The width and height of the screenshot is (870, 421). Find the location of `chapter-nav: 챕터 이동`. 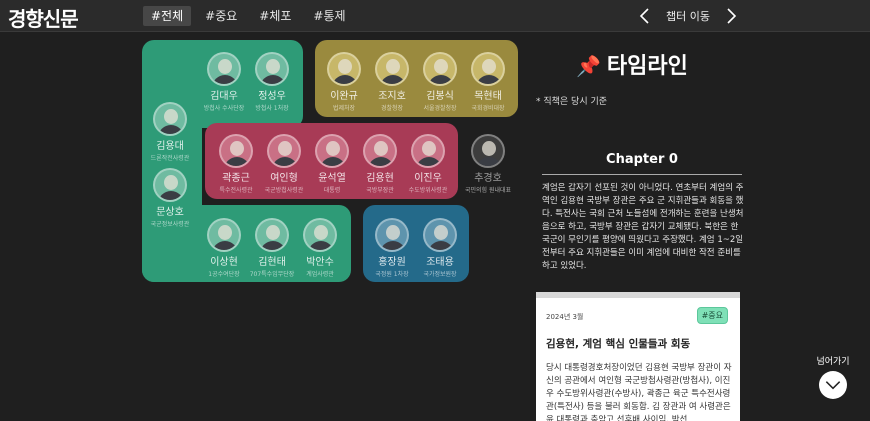

chapter-nav: 챕터 이동 is located at coordinates (688, 16).